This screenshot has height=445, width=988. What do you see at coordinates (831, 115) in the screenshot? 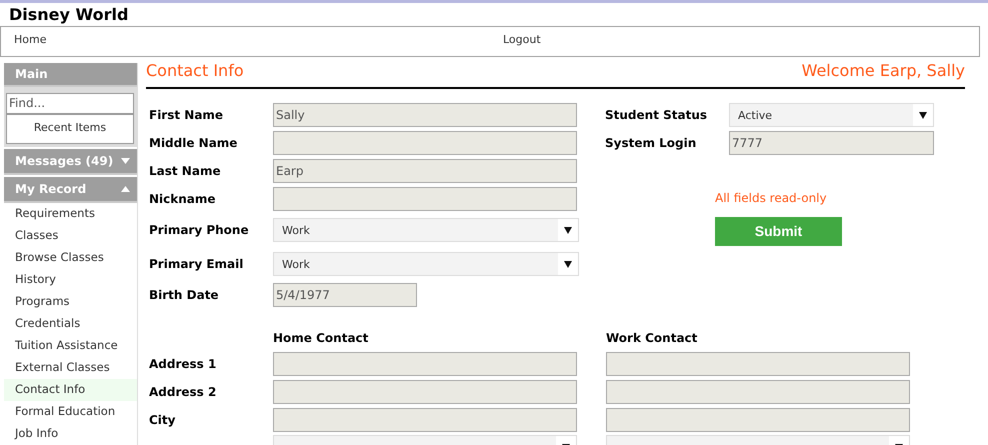
I see `dropdown-field: Active` at bounding box center [831, 115].